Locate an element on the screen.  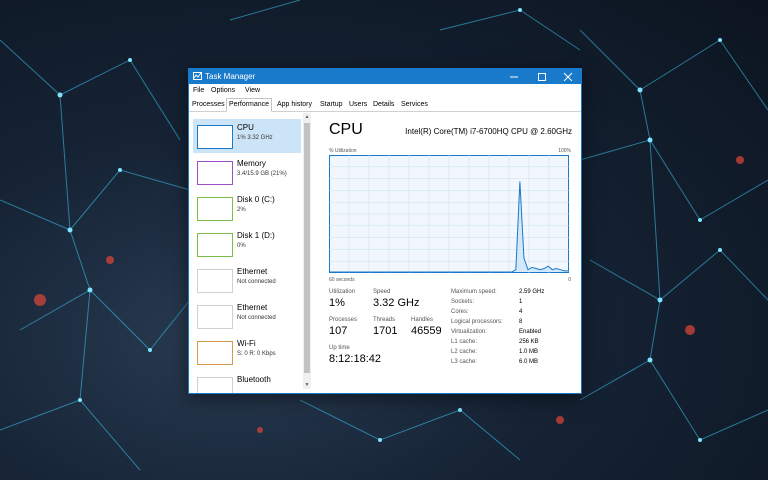
sidebar-item-cpu: CPU 1% 3.32 GHz is located at coordinates (247, 136).